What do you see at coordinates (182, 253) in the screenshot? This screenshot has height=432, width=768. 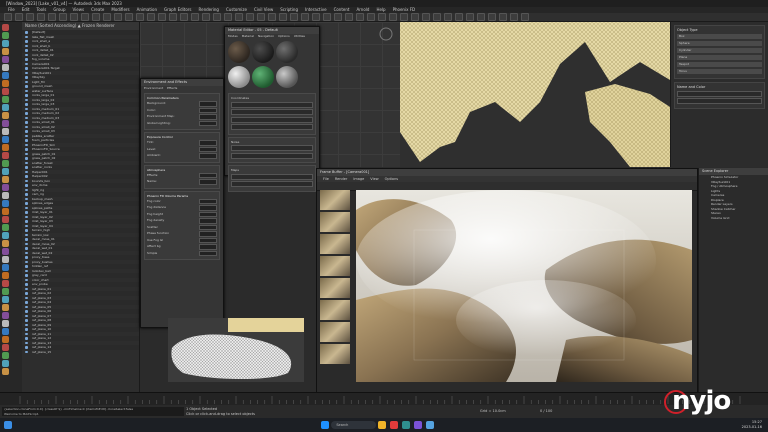 I see `env-param-row: Simple` at bounding box center [182, 253].